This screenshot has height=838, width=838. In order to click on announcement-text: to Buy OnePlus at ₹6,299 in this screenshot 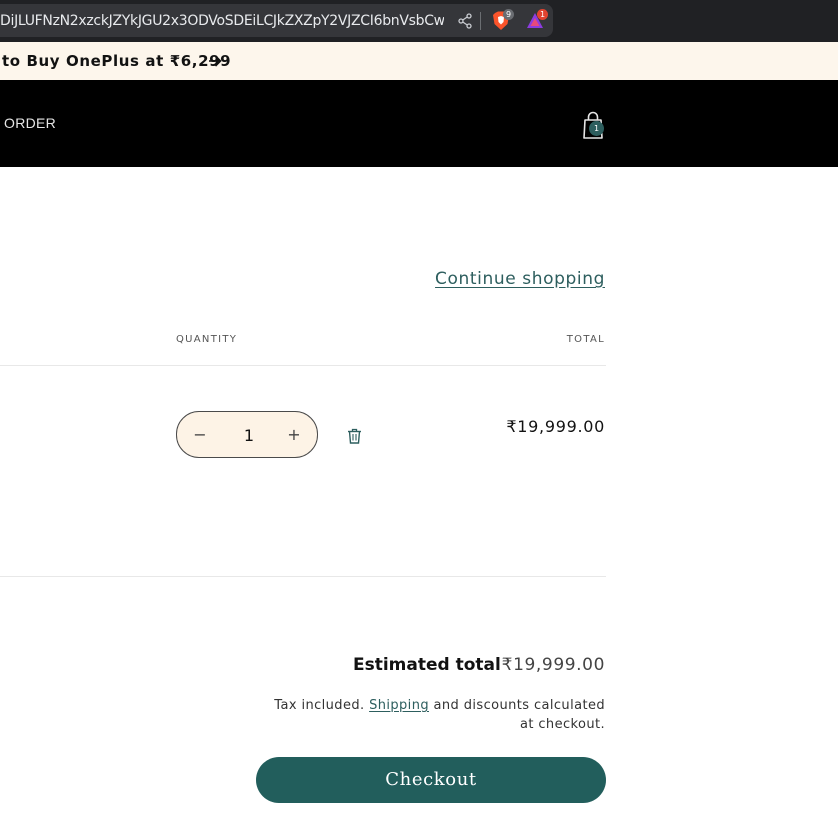, I will do `click(116, 61)`.